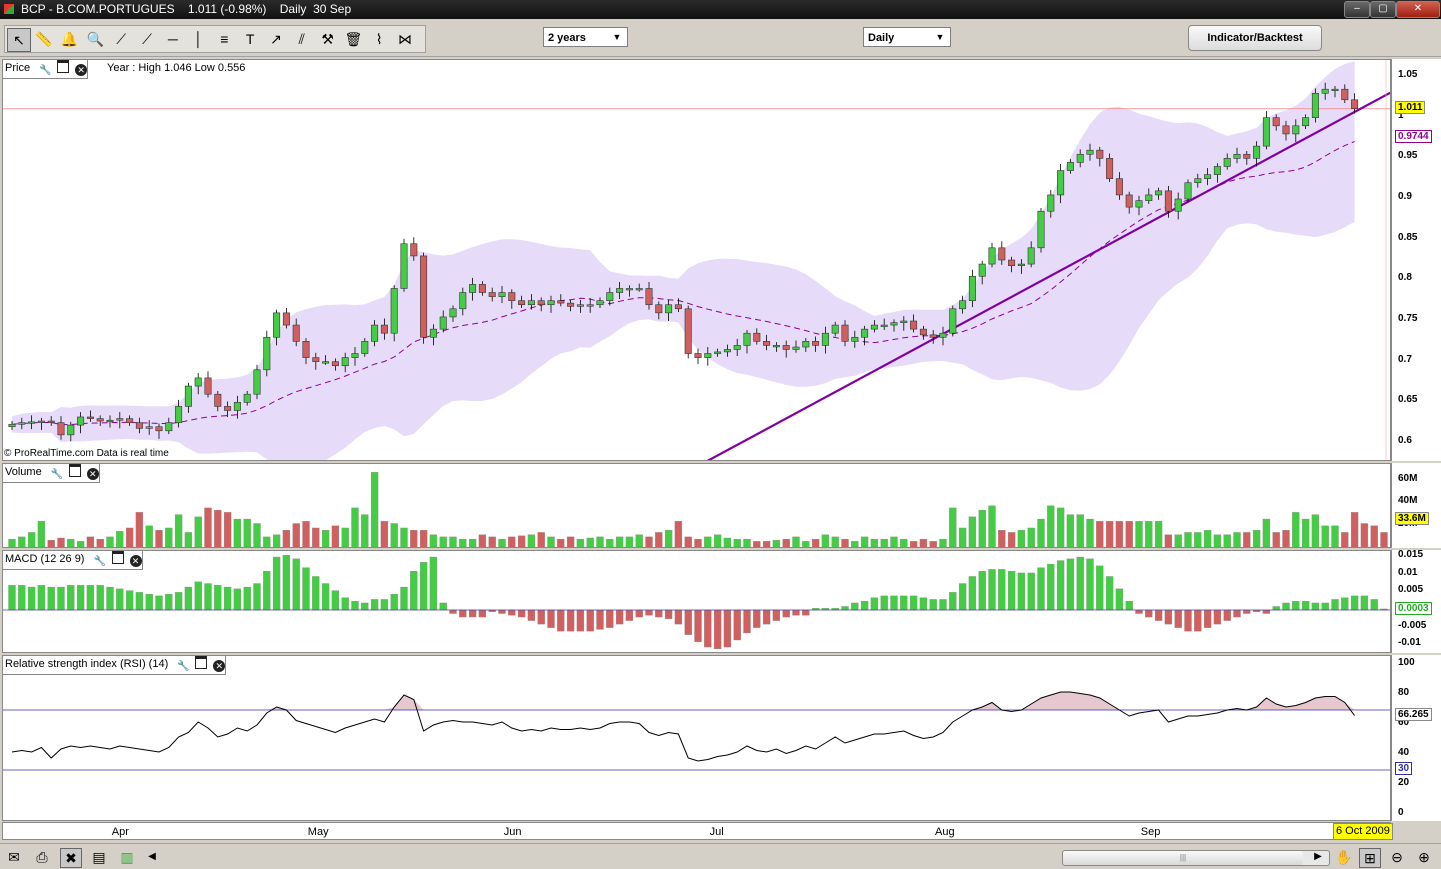  Describe the element at coordinates (224, 39) in the screenshot. I see `fibonacci-icon: ≡` at that location.